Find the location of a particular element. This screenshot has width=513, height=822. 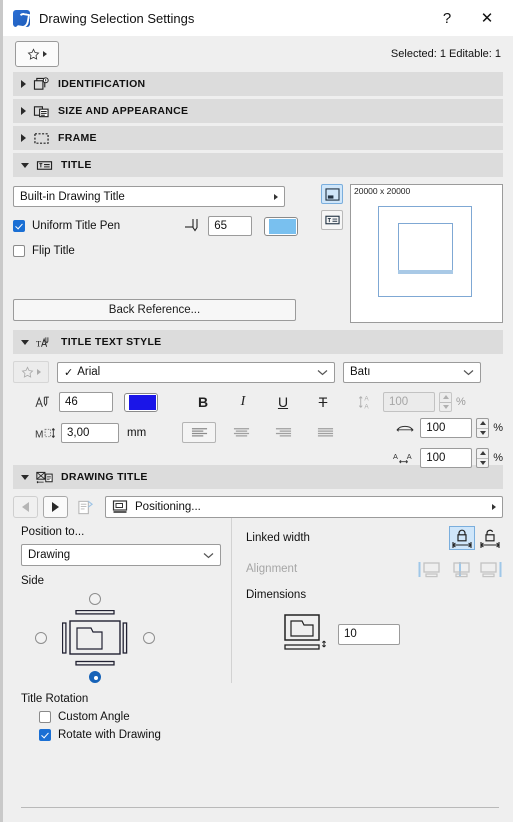

size-appearance-icon is located at coordinates (41, 111).